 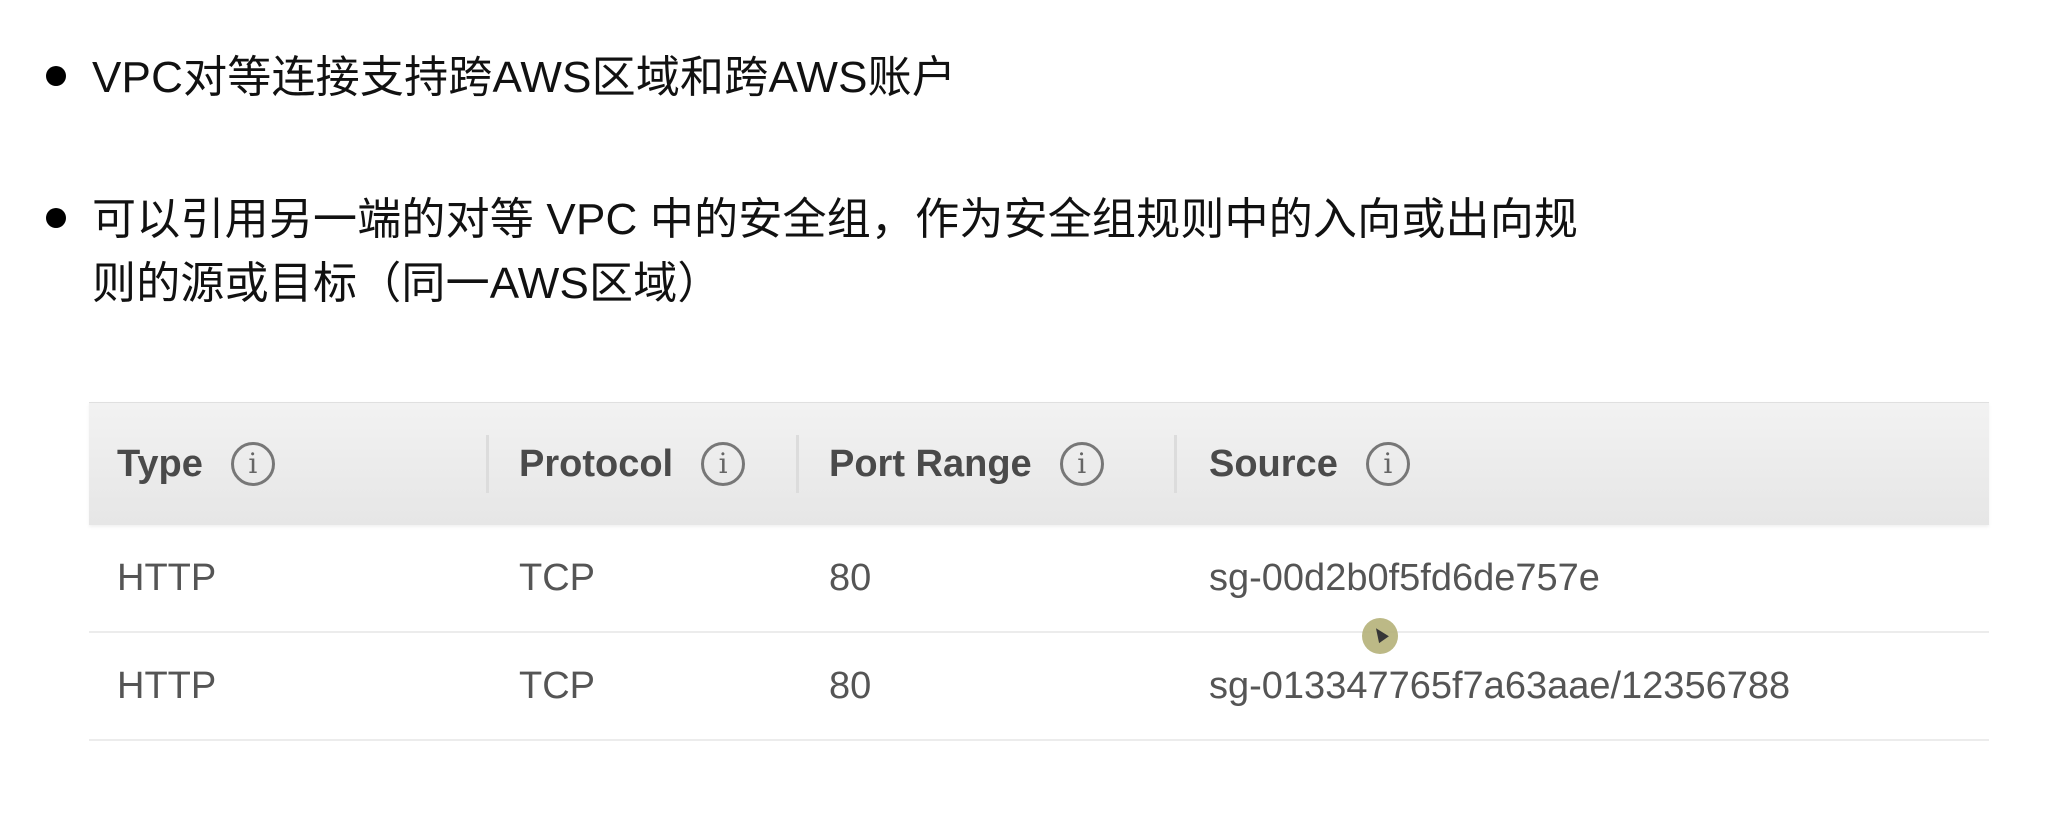 What do you see at coordinates (289, 464) in the screenshot?
I see `column-header-type: Type i` at bounding box center [289, 464].